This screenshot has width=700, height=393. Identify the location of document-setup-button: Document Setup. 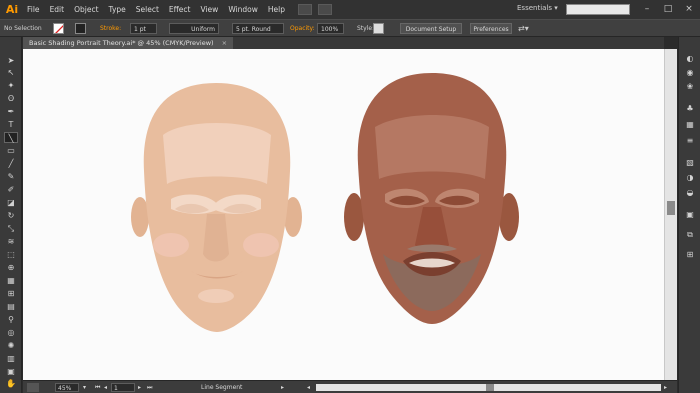
(431, 28).